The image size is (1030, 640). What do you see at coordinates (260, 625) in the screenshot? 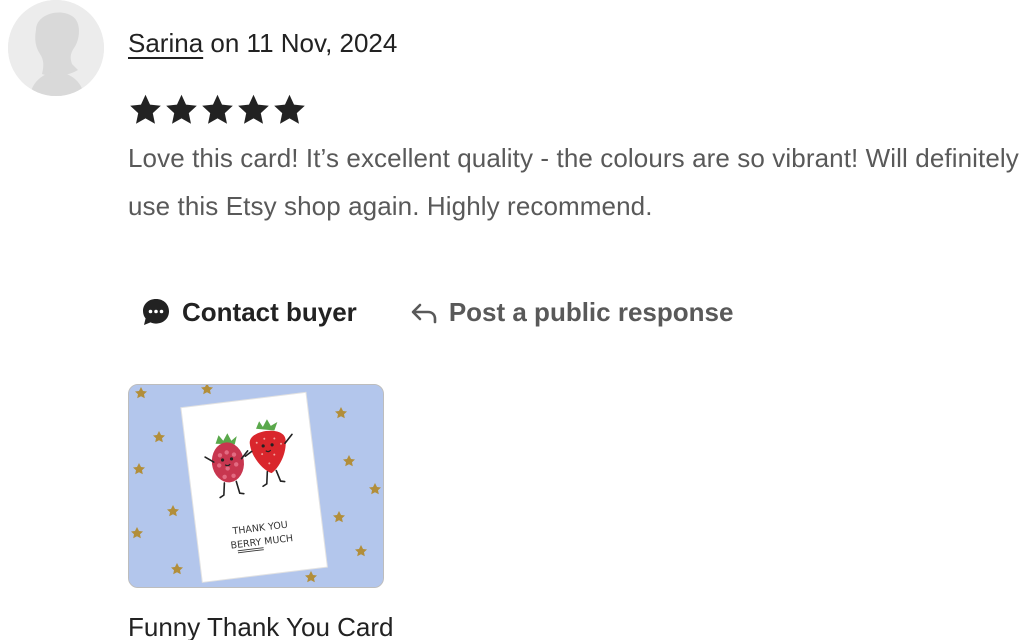
I see `listing-title-link: Funny Thank You Card` at bounding box center [260, 625].